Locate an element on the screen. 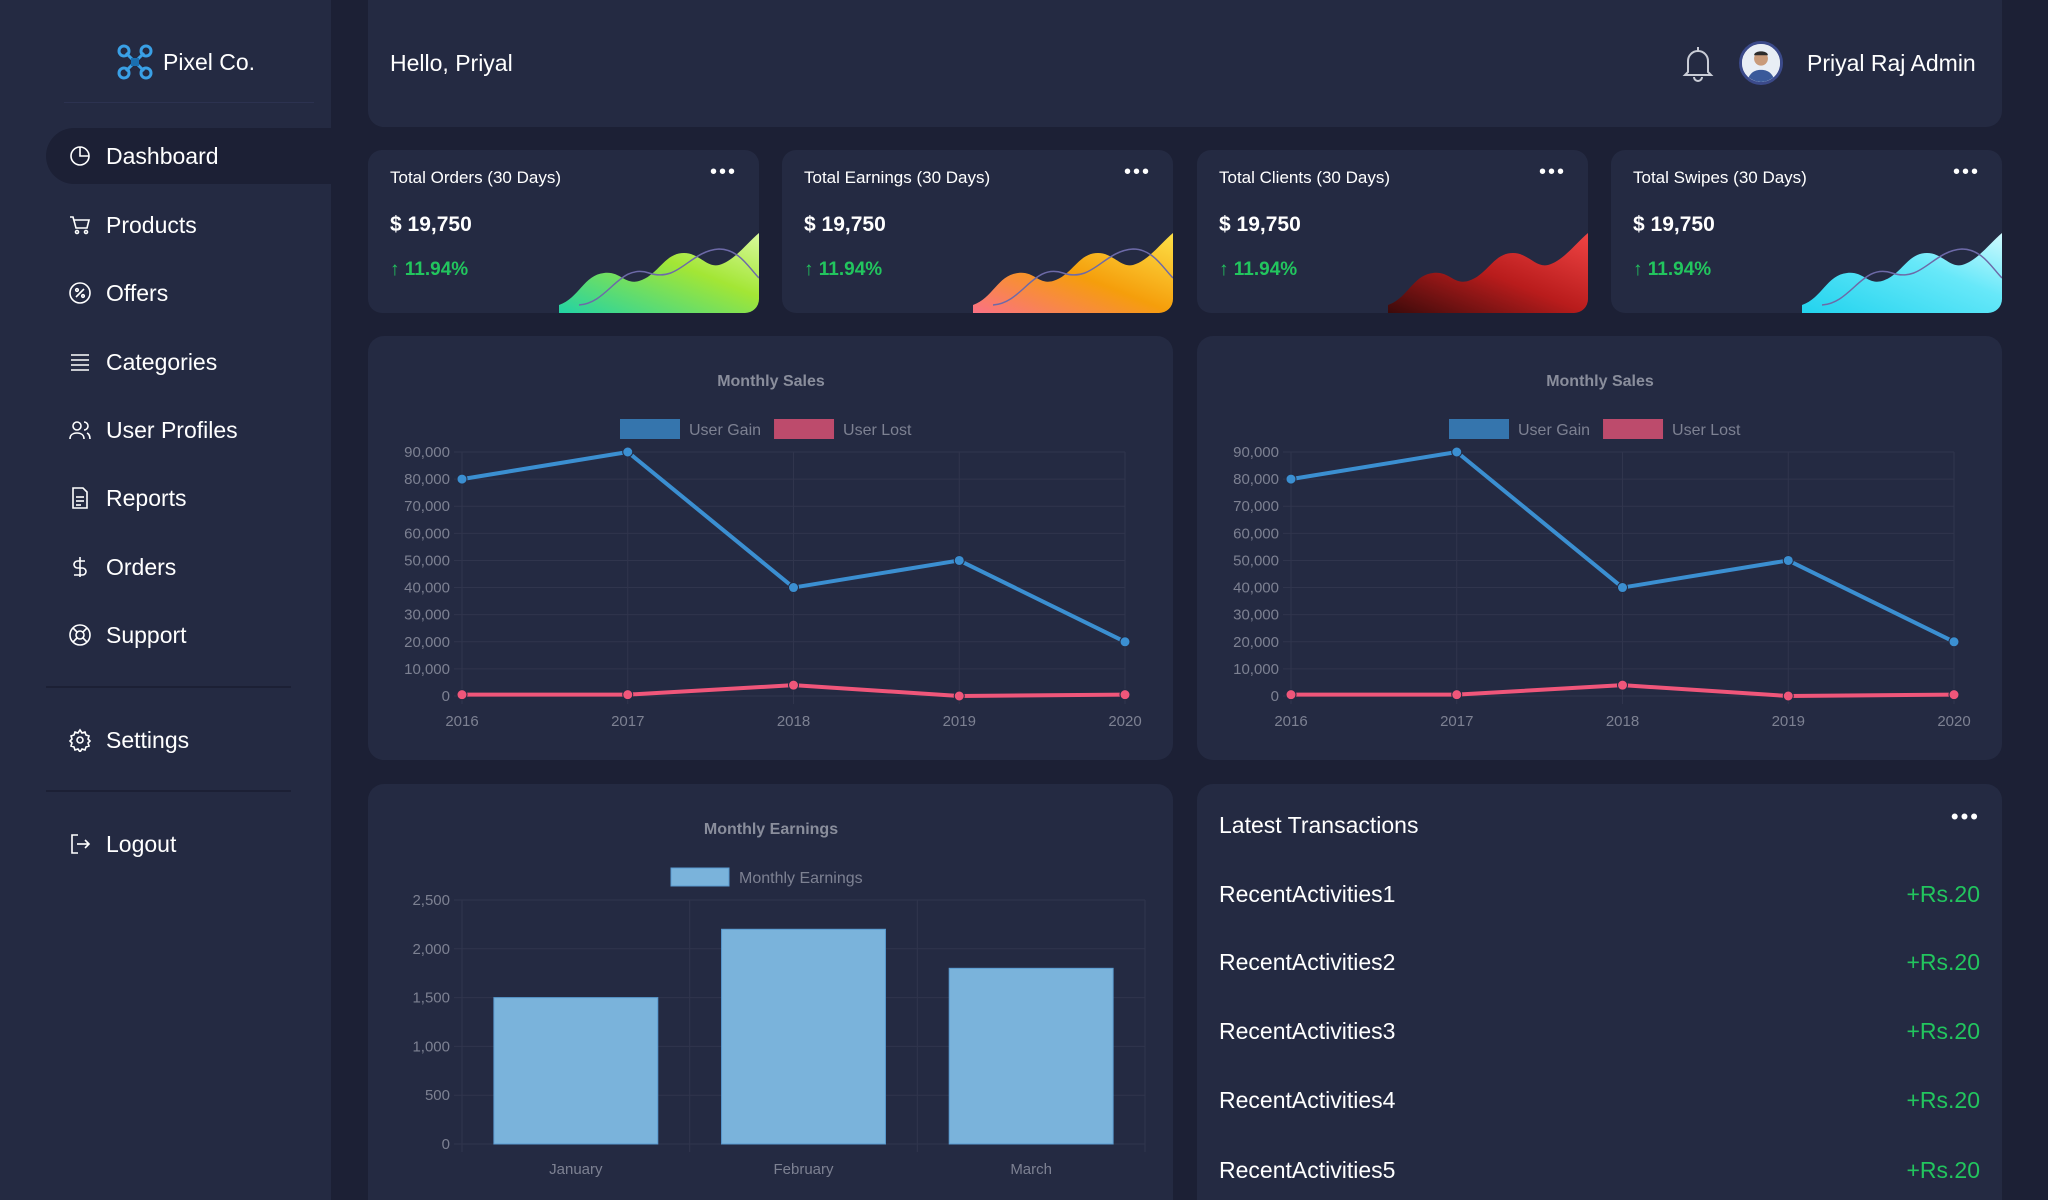 The image size is (2048, 1200). x-tick-label: 2016 is located at coordinates (1290, 721).